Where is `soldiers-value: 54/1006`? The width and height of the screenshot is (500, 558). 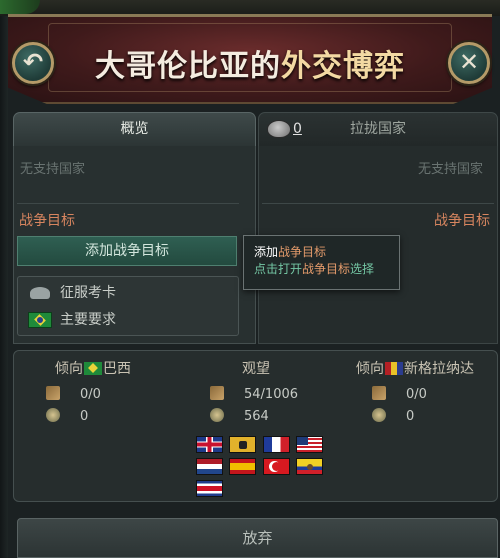 soldiers-value: 54/1006 is located at coordinates (271, 394).